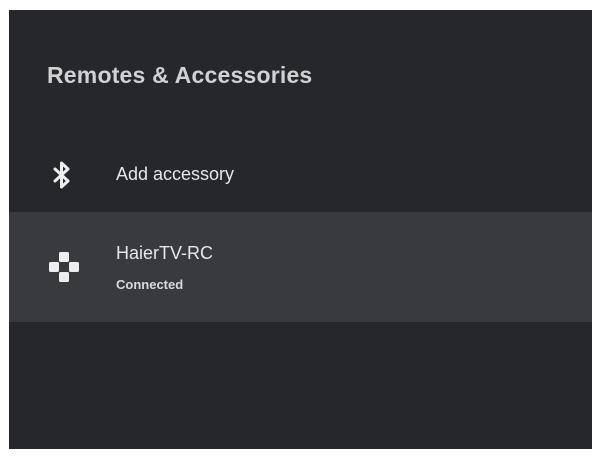 Image resolution: width=592 pixels, height=459 pixels. I want to click on page-title: Remotes & Accessories, so click(180, 75).